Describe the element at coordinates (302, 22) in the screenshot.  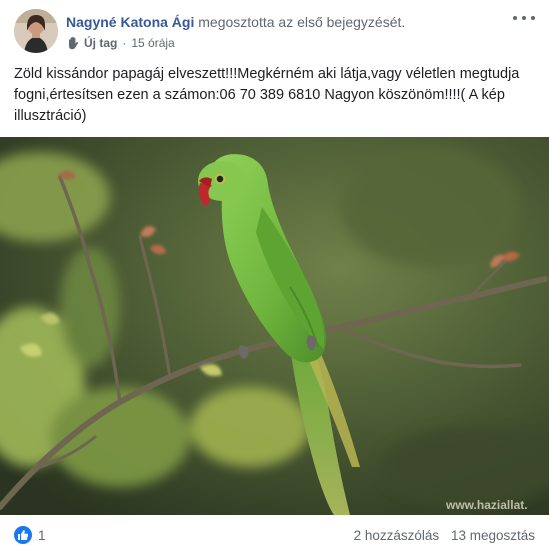
I see `post-action-text: megosztotta az első bejegyzését.` at that location.